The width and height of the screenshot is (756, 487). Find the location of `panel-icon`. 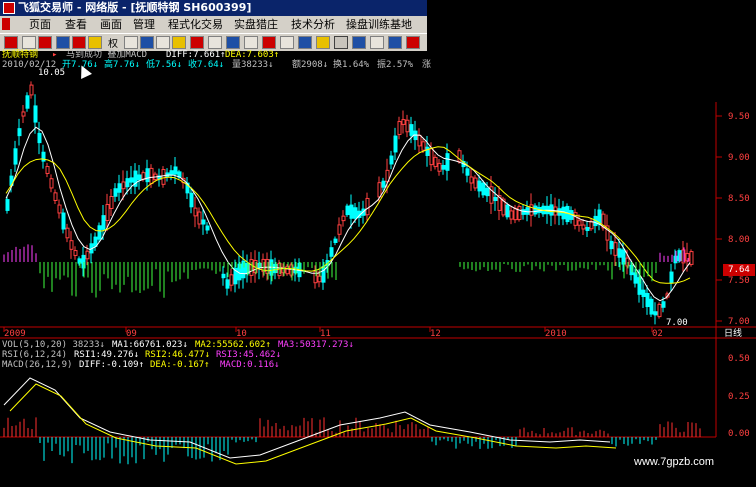

panel-icon is located at coordinates (341, 42).